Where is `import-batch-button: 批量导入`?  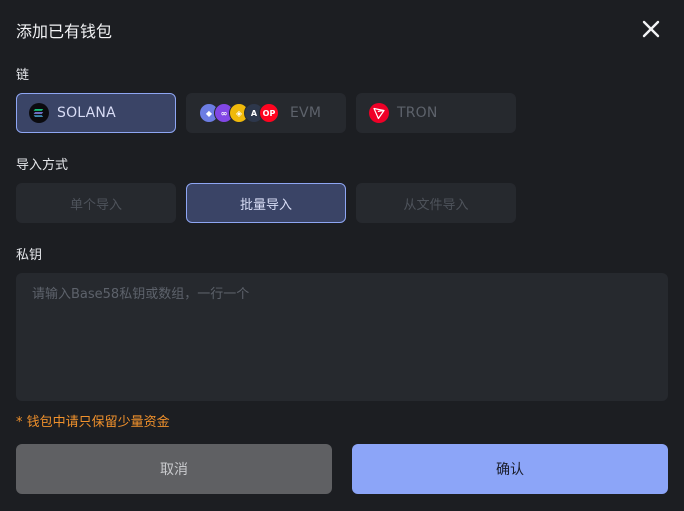 import-batch-button: 批量导入 is located at coordinates (266, 203).